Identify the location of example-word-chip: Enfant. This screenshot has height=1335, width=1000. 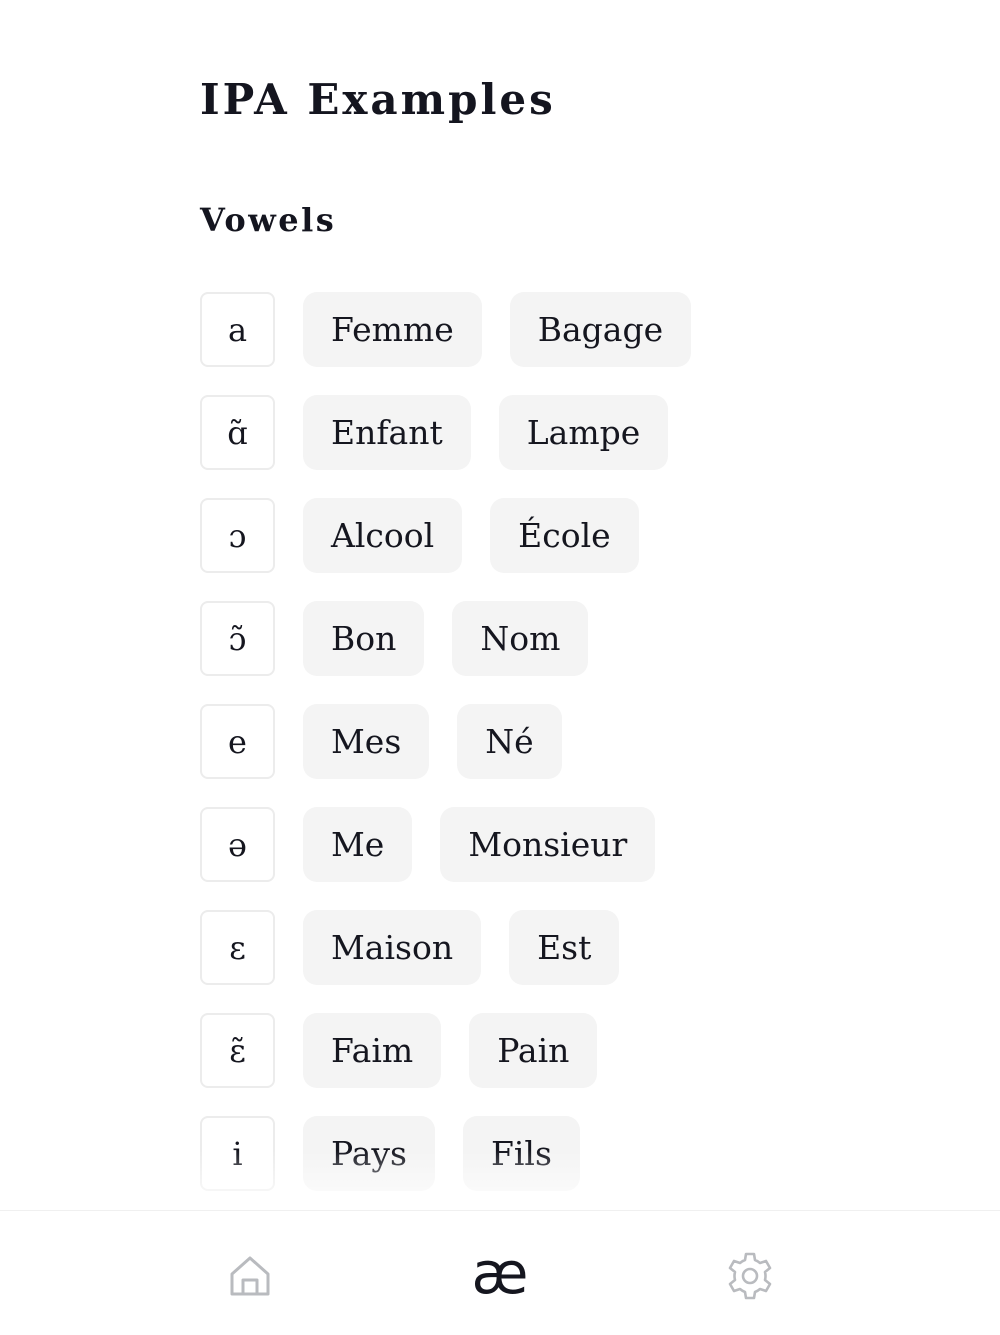
(387, 432).